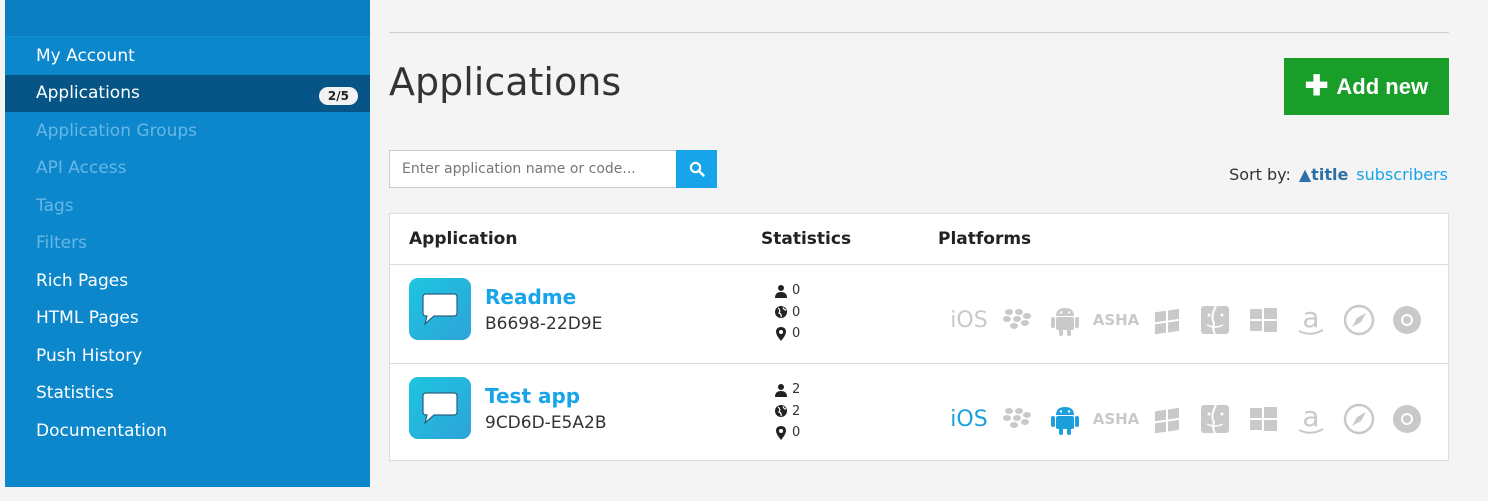 The height and width of the screenshot is (501, 1488). Describe the element at coordinates (102, 430) in the screenshot. I see `sidebar-item-label: Documentation` at that location.